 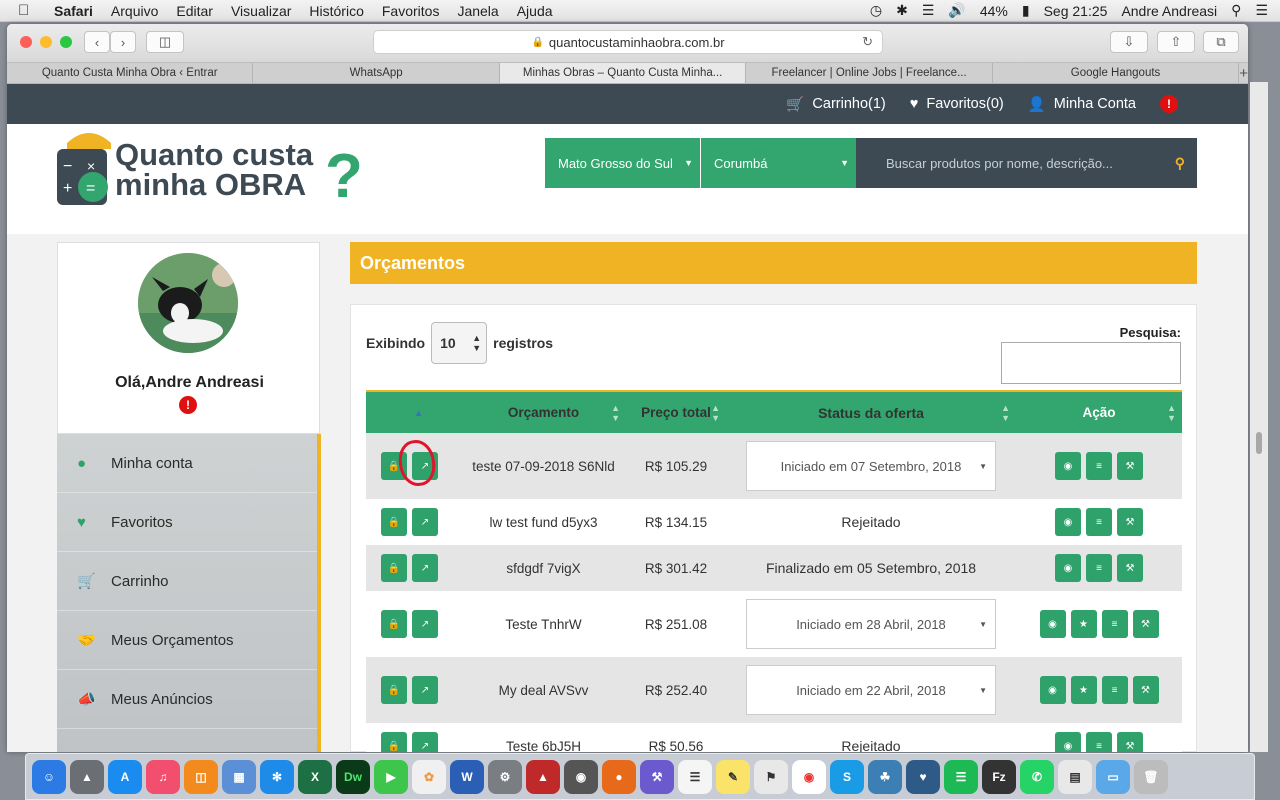 I want to click on facetime-icon: ▶, so click(x=391, y=776).